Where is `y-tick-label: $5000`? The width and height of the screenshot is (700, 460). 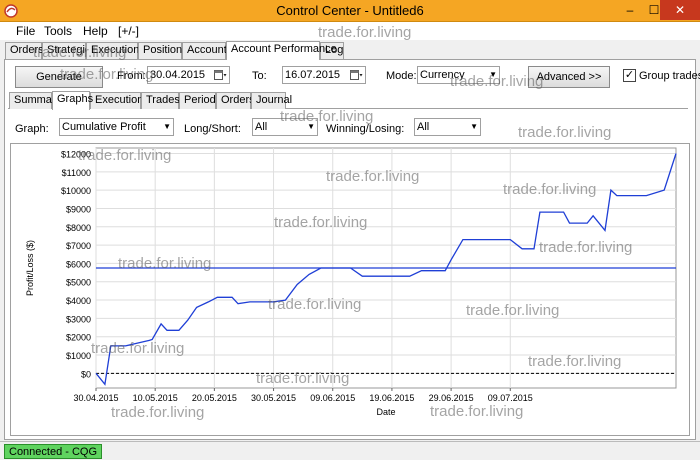
y-tick-label: $5000 is located at coordinates (78, 283).